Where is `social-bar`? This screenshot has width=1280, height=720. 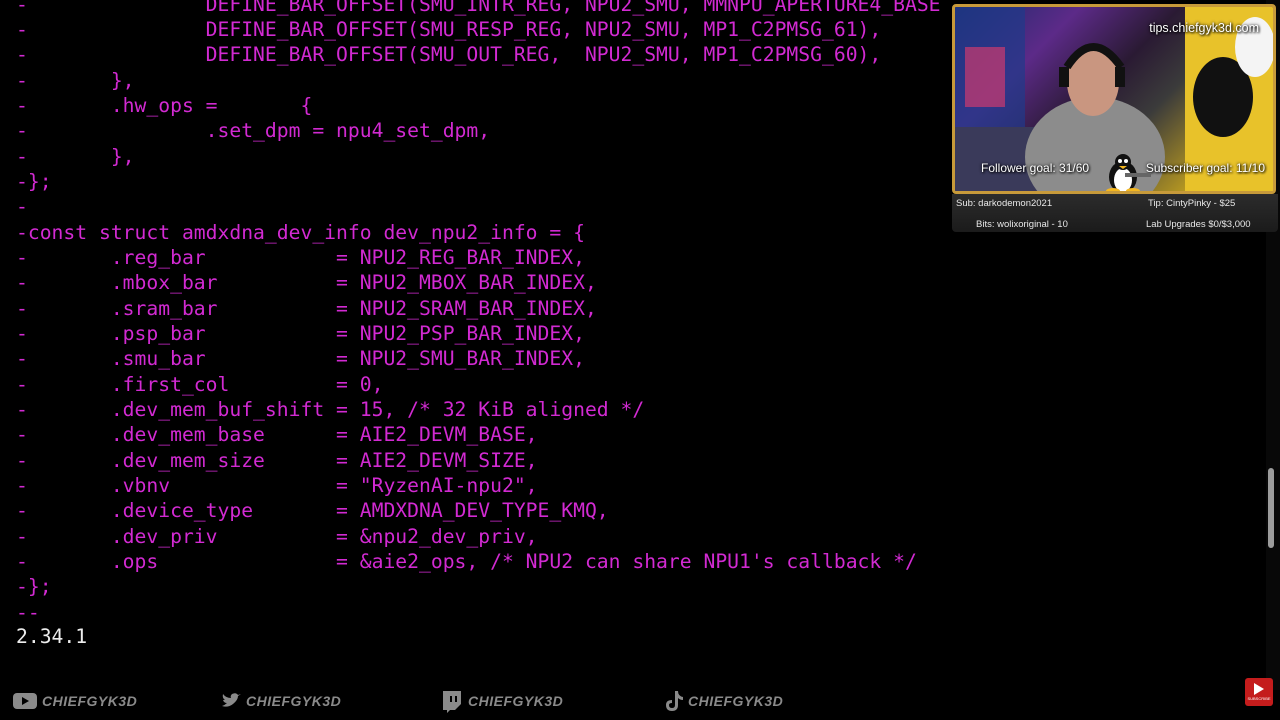
social-bar is located at coordinates (640, 705).